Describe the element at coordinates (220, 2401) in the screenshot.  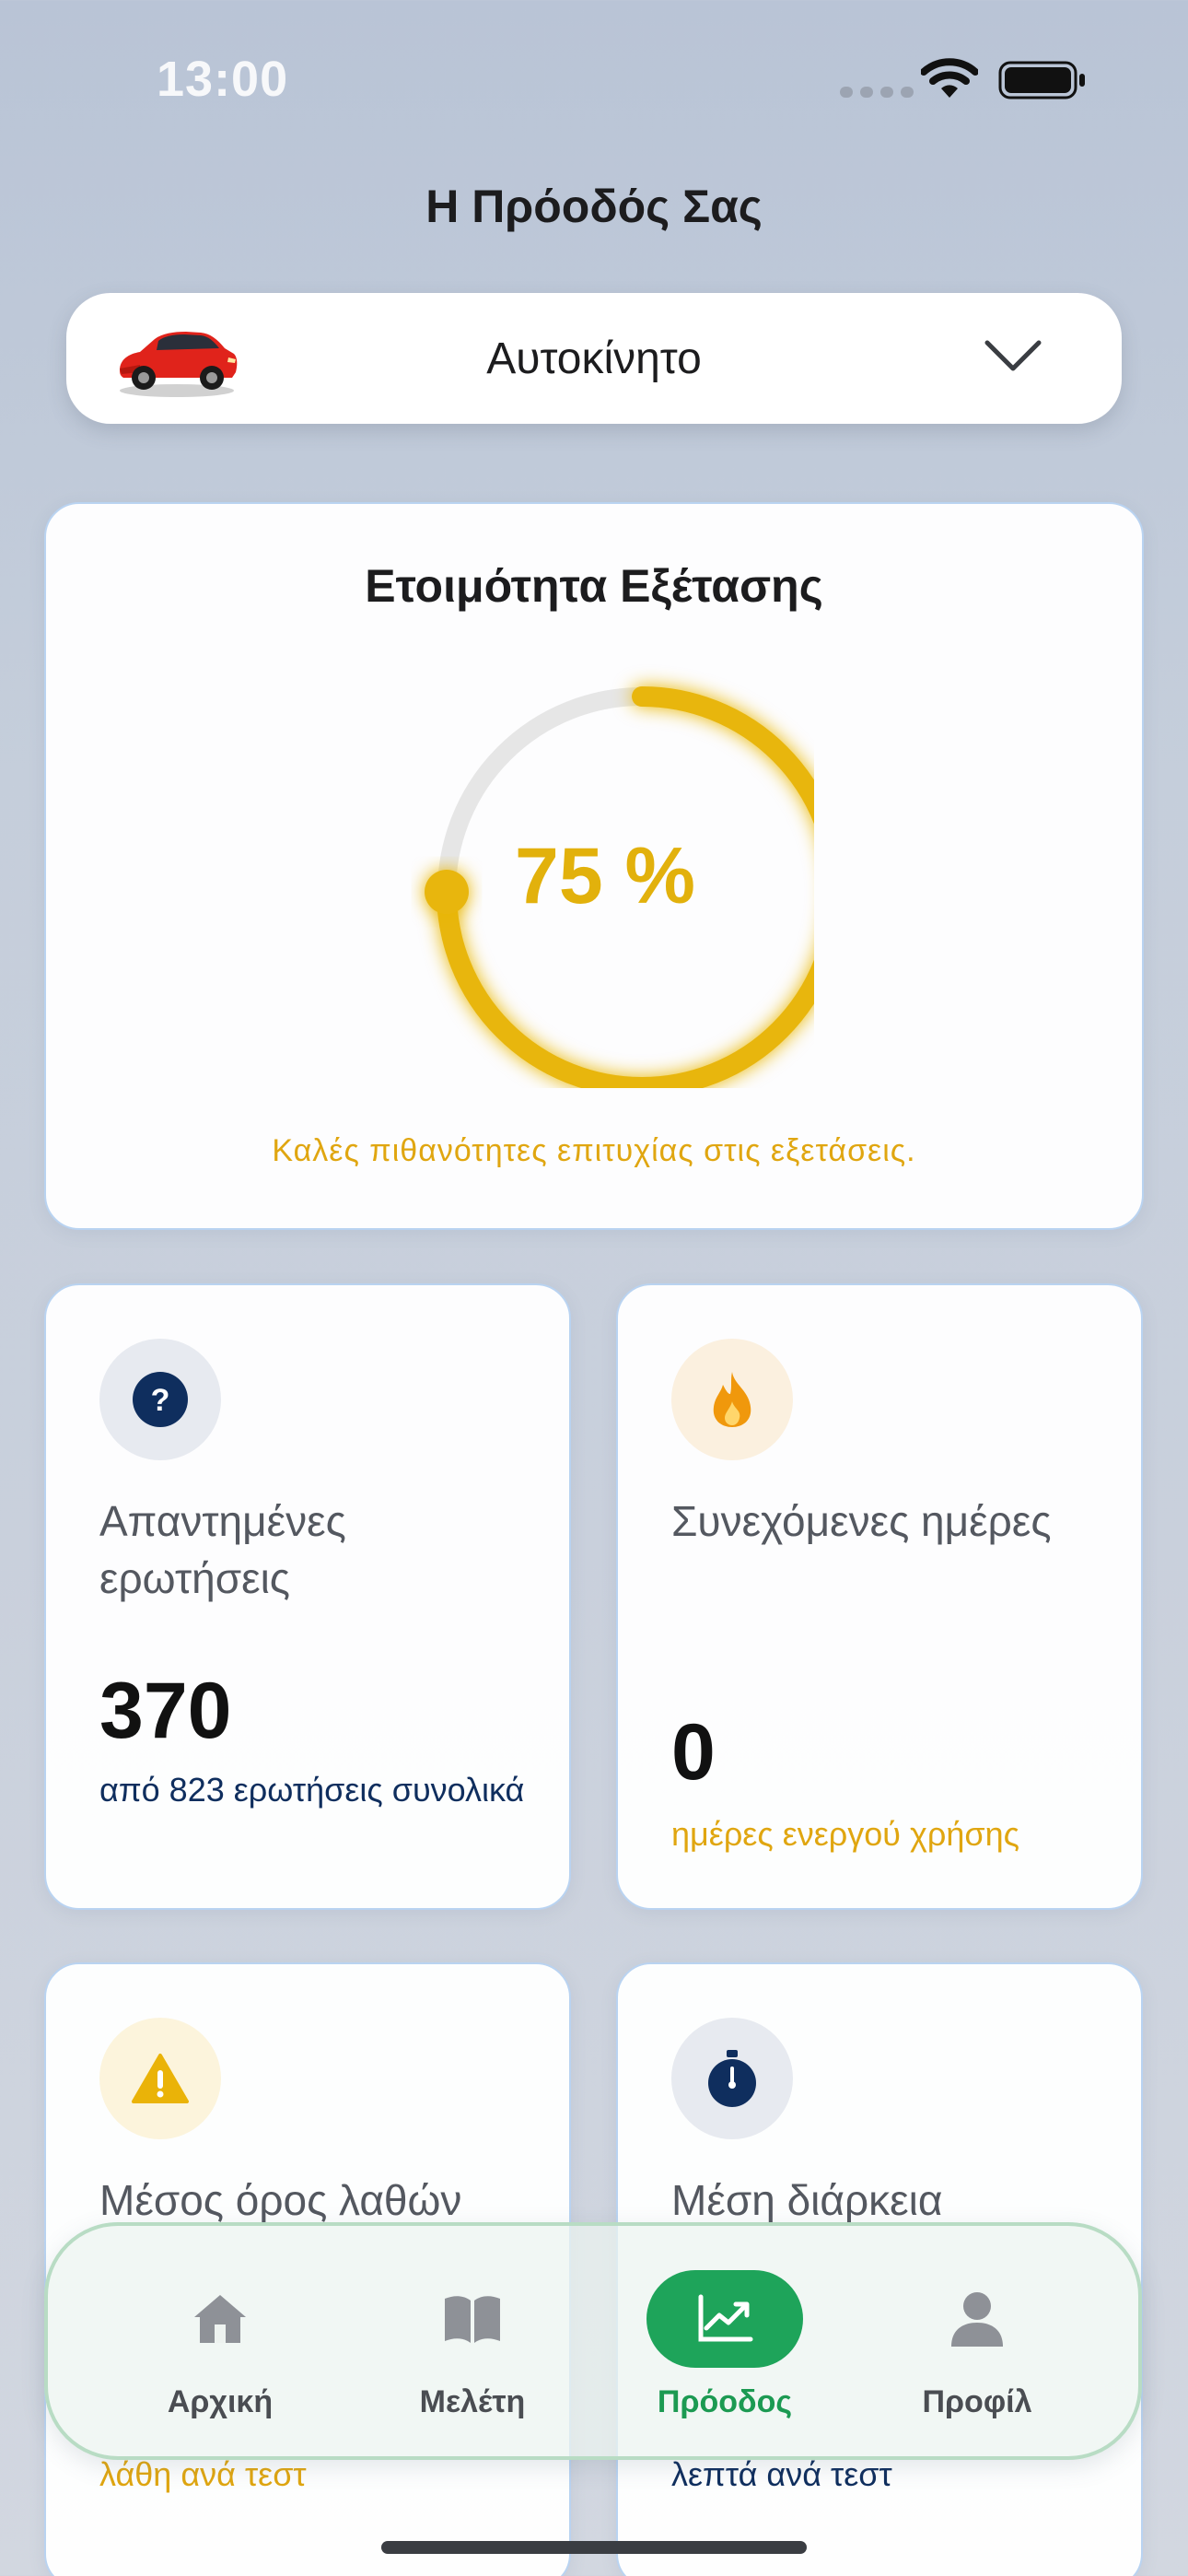
I see `tab-home-label: Αρχική` at that location.